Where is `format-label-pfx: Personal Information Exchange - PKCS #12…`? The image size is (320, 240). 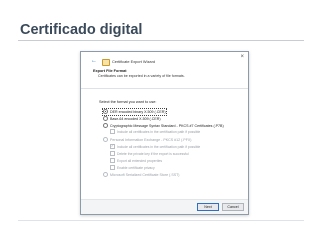 format-label-pfx: Personal Information Exchange - PKCS #12… is located at coordinates (151, 140).